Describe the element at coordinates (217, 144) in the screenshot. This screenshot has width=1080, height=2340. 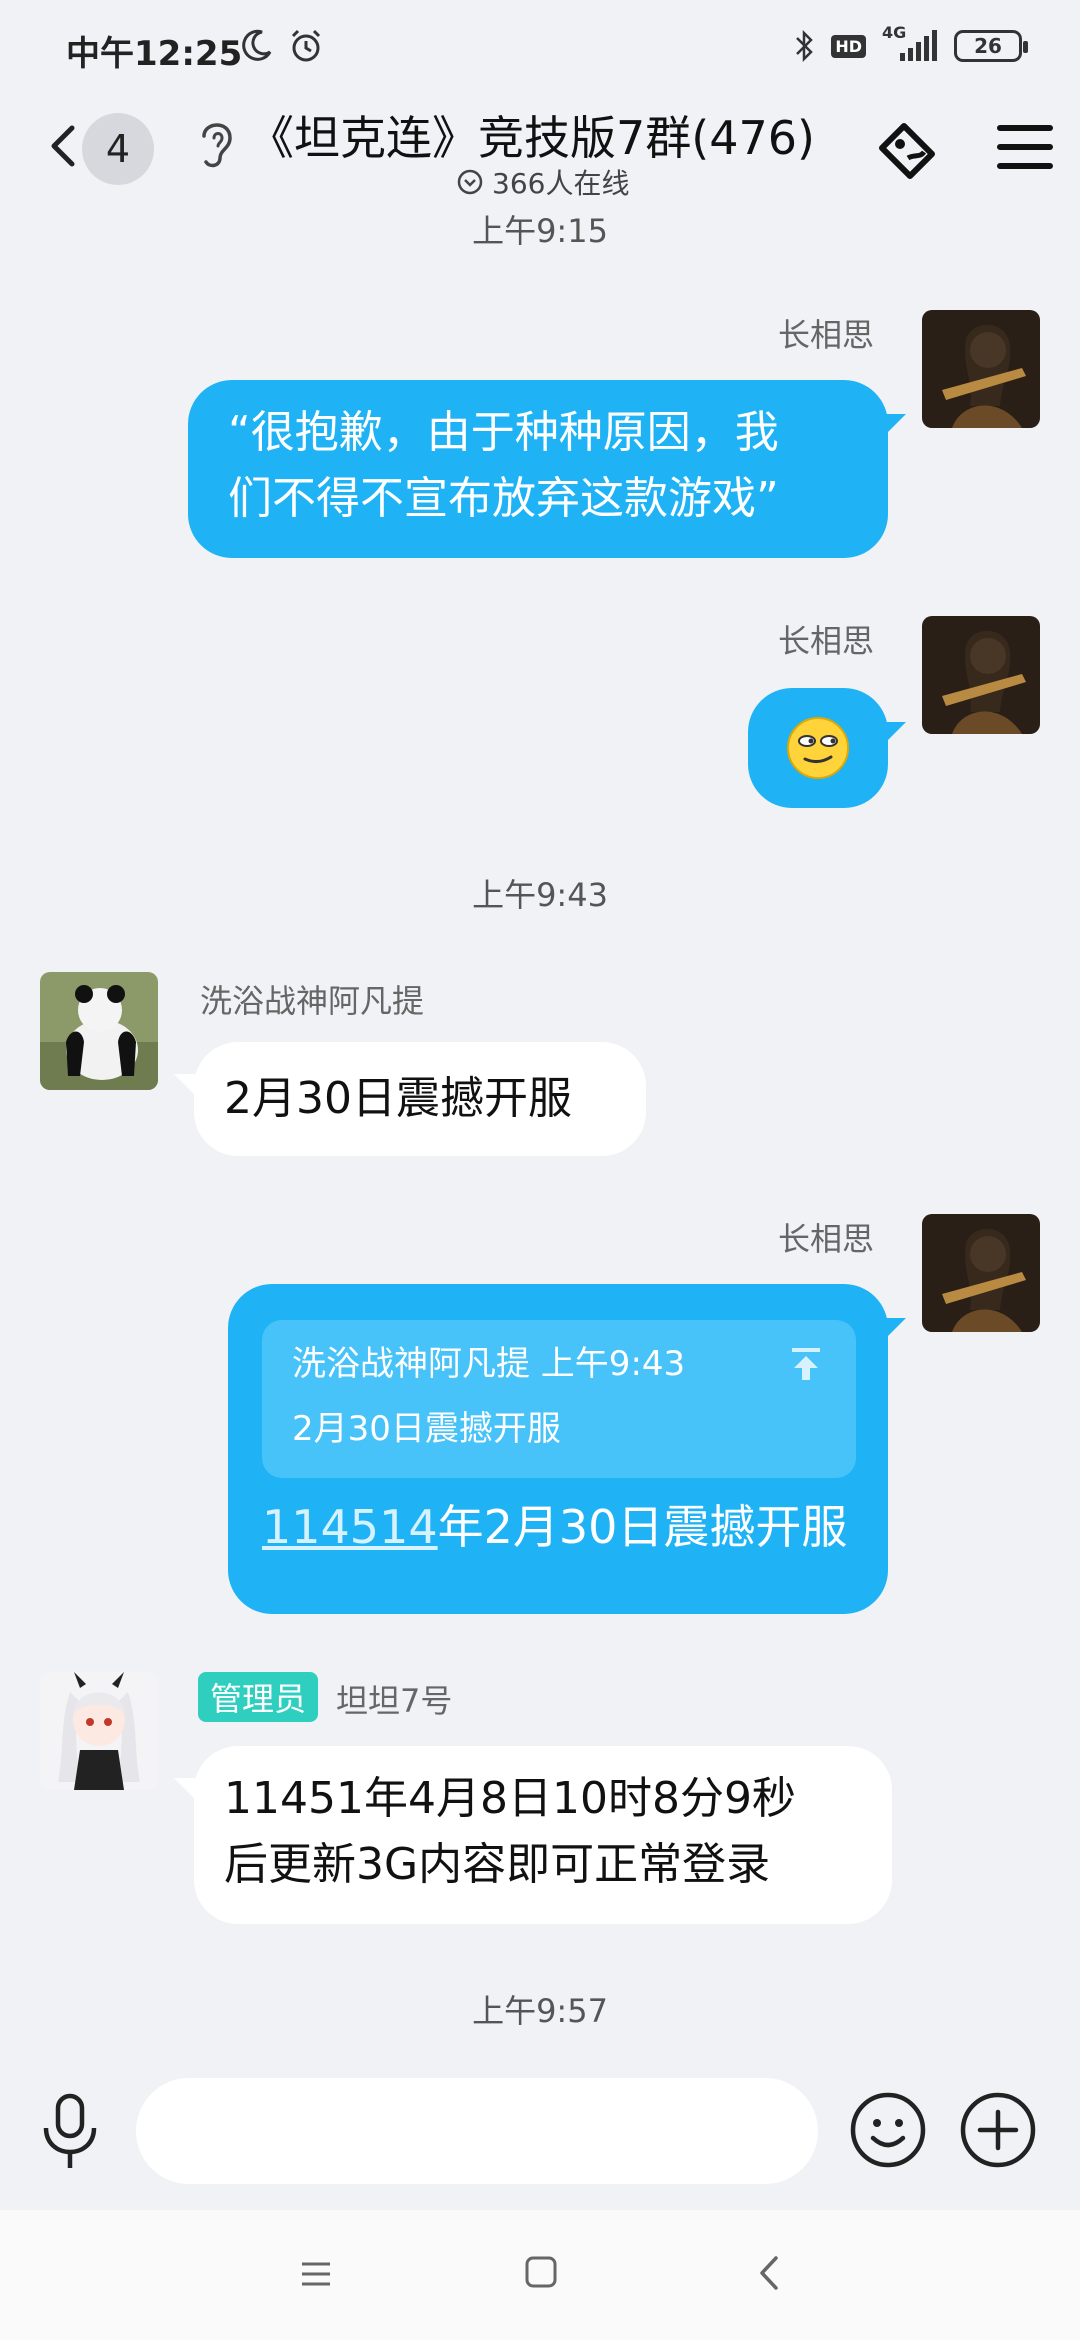
I see `ear-icon` at that location.